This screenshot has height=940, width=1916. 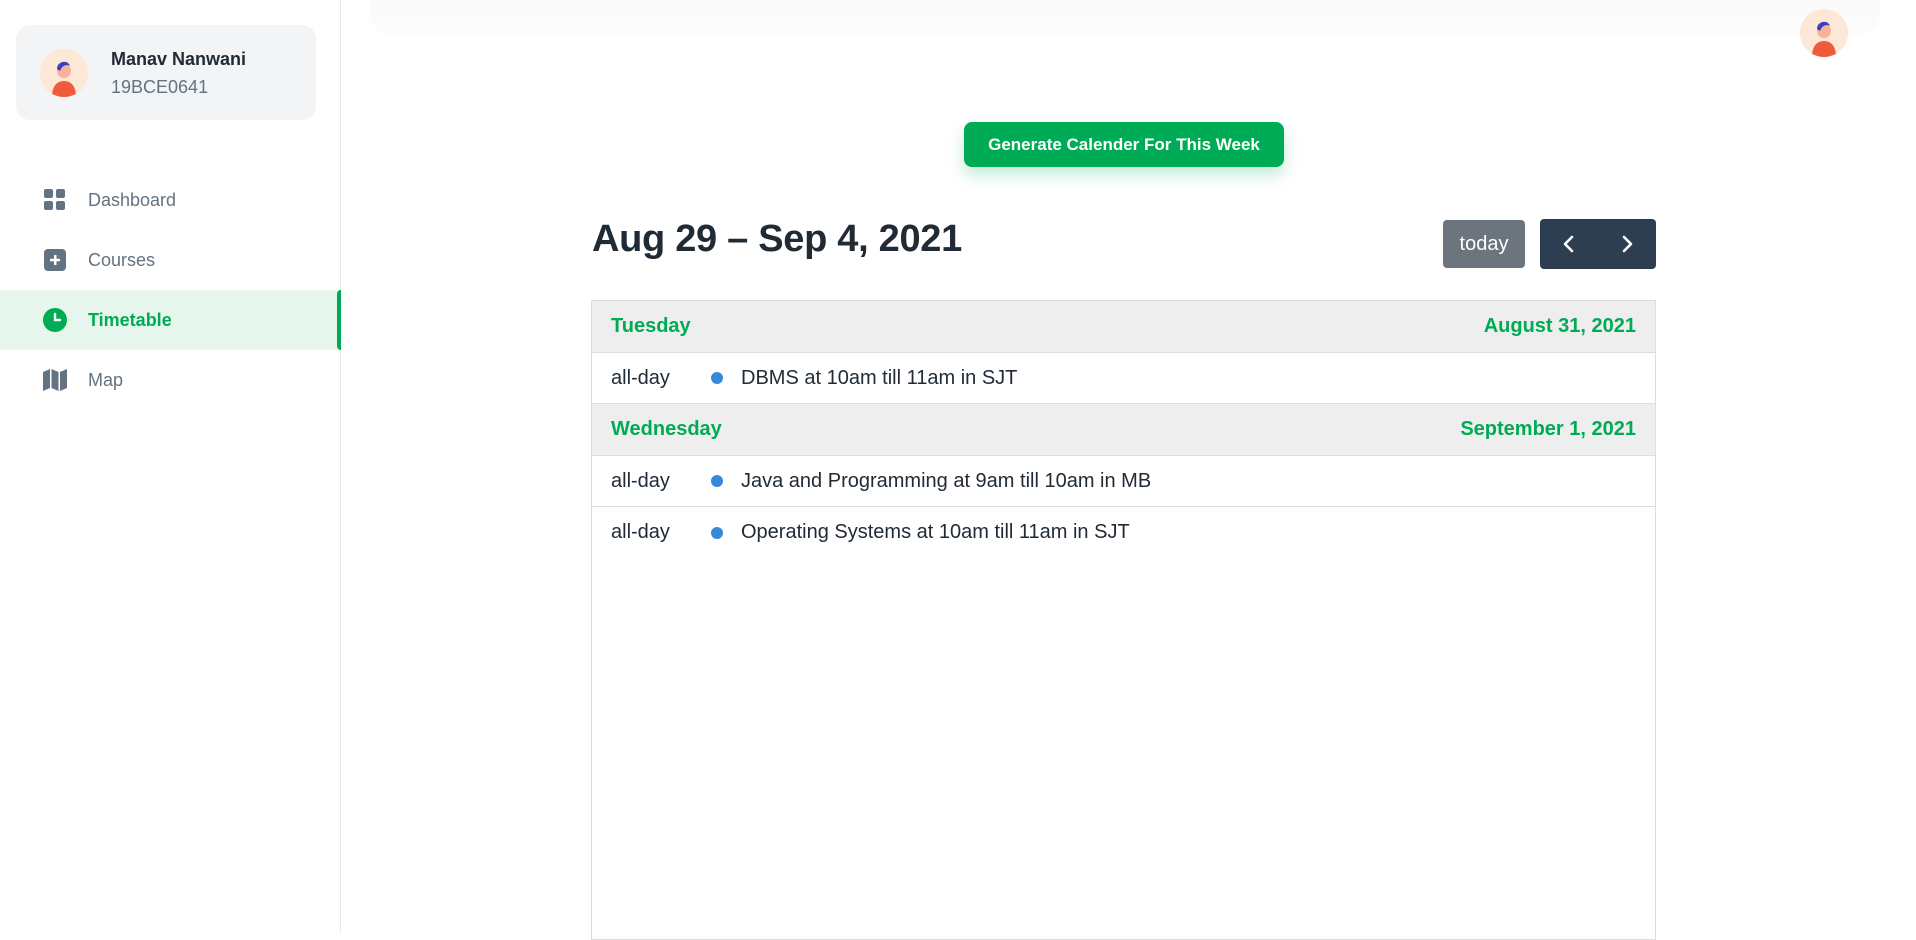 What do you see at coordinates (666, 429) in the screenshot?
I see `day-weekday: Wednesday` at bounding box center [666, 429].